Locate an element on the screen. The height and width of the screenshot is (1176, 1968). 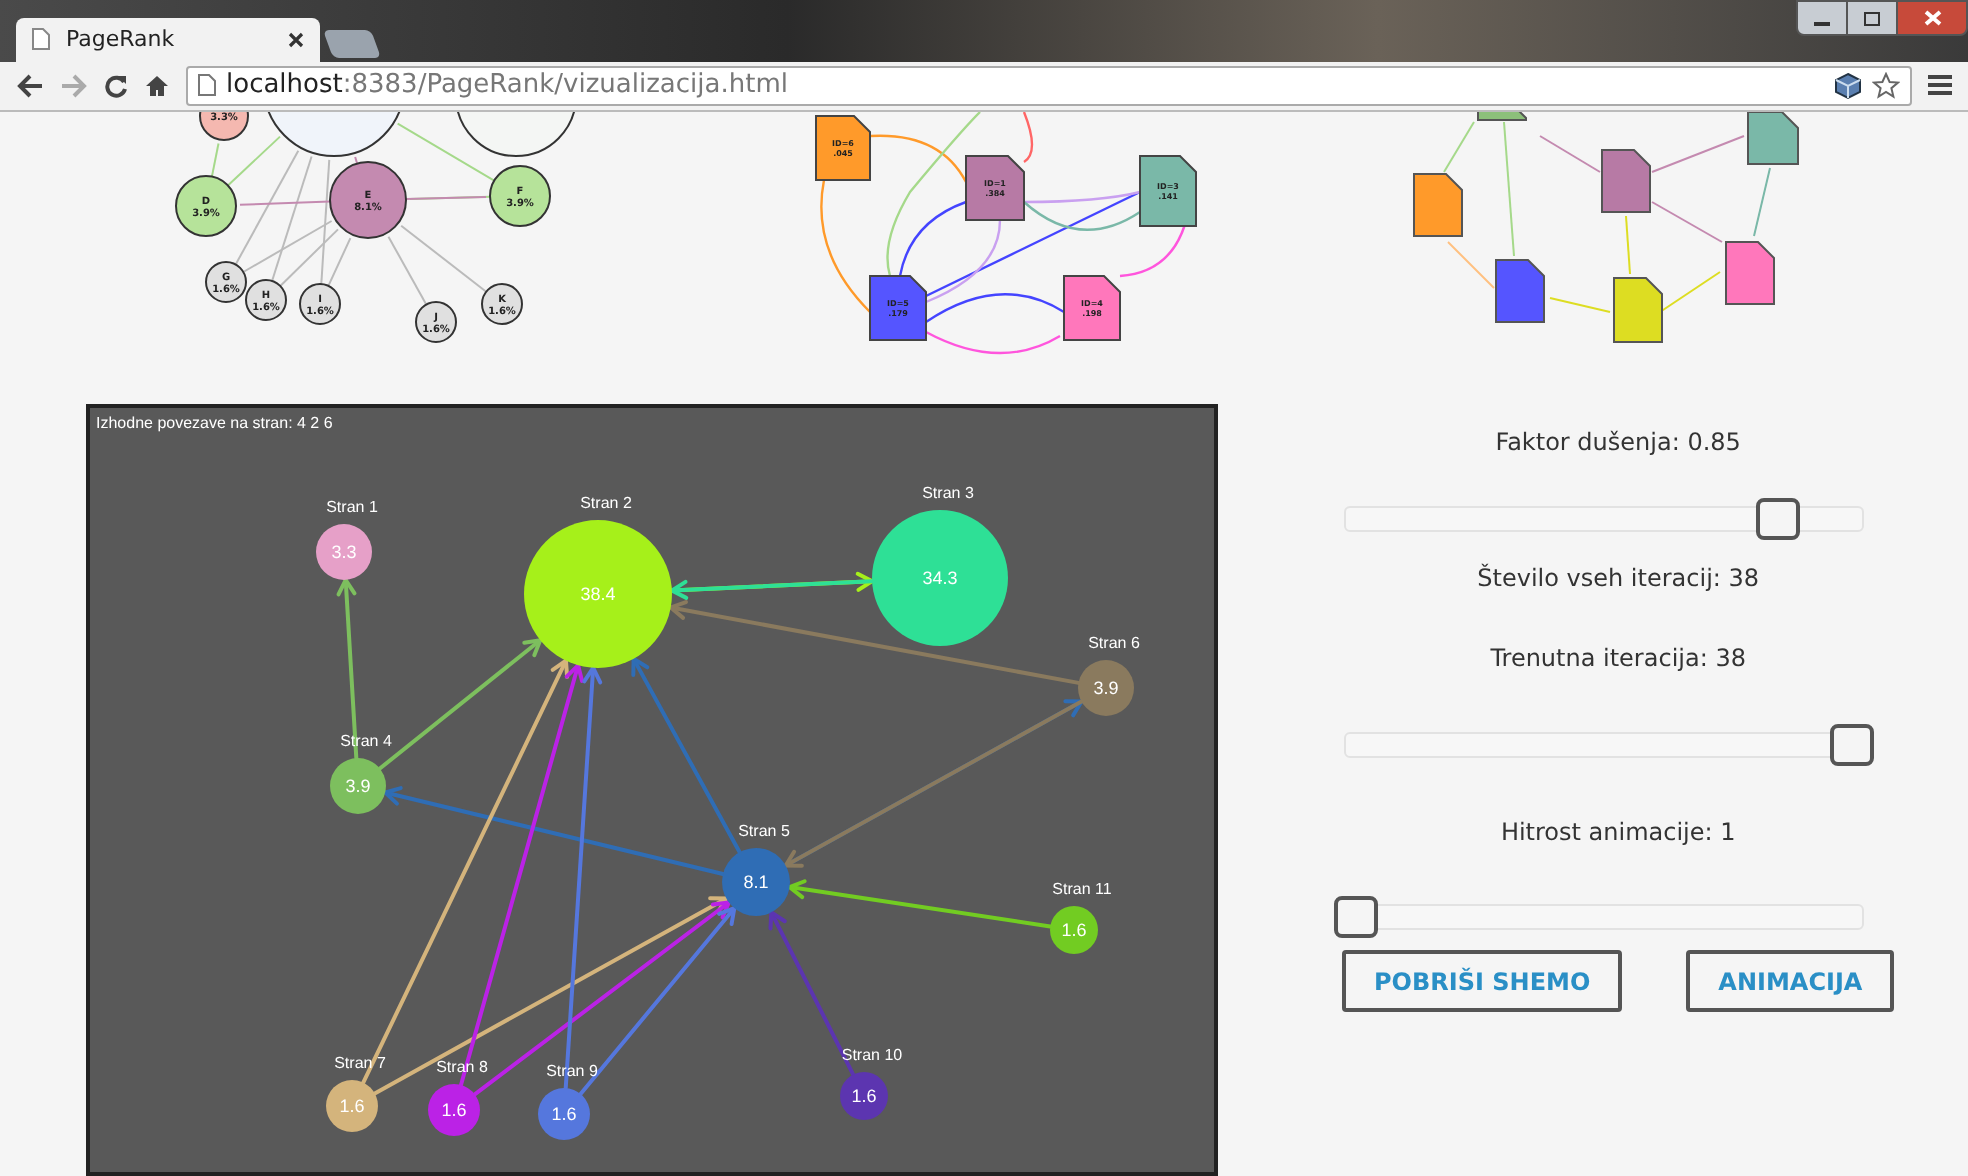
node-label: Stran 1 is located at coordinates (352, 507).